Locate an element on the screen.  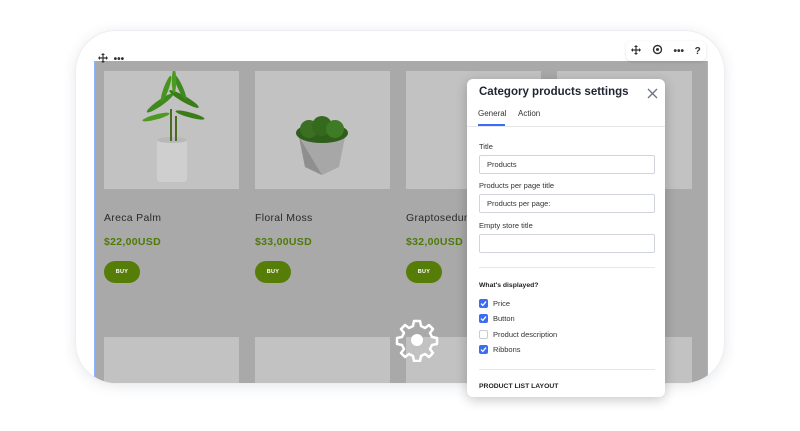
checkbox-price: Price is located at coordinates (494, 303).